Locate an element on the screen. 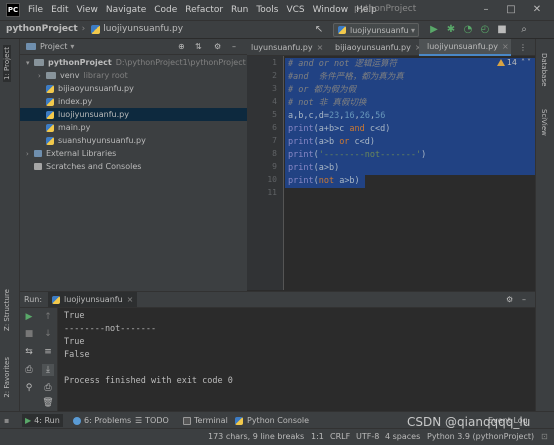  tree-item-file: index.py is located at coordinates (133, 101).